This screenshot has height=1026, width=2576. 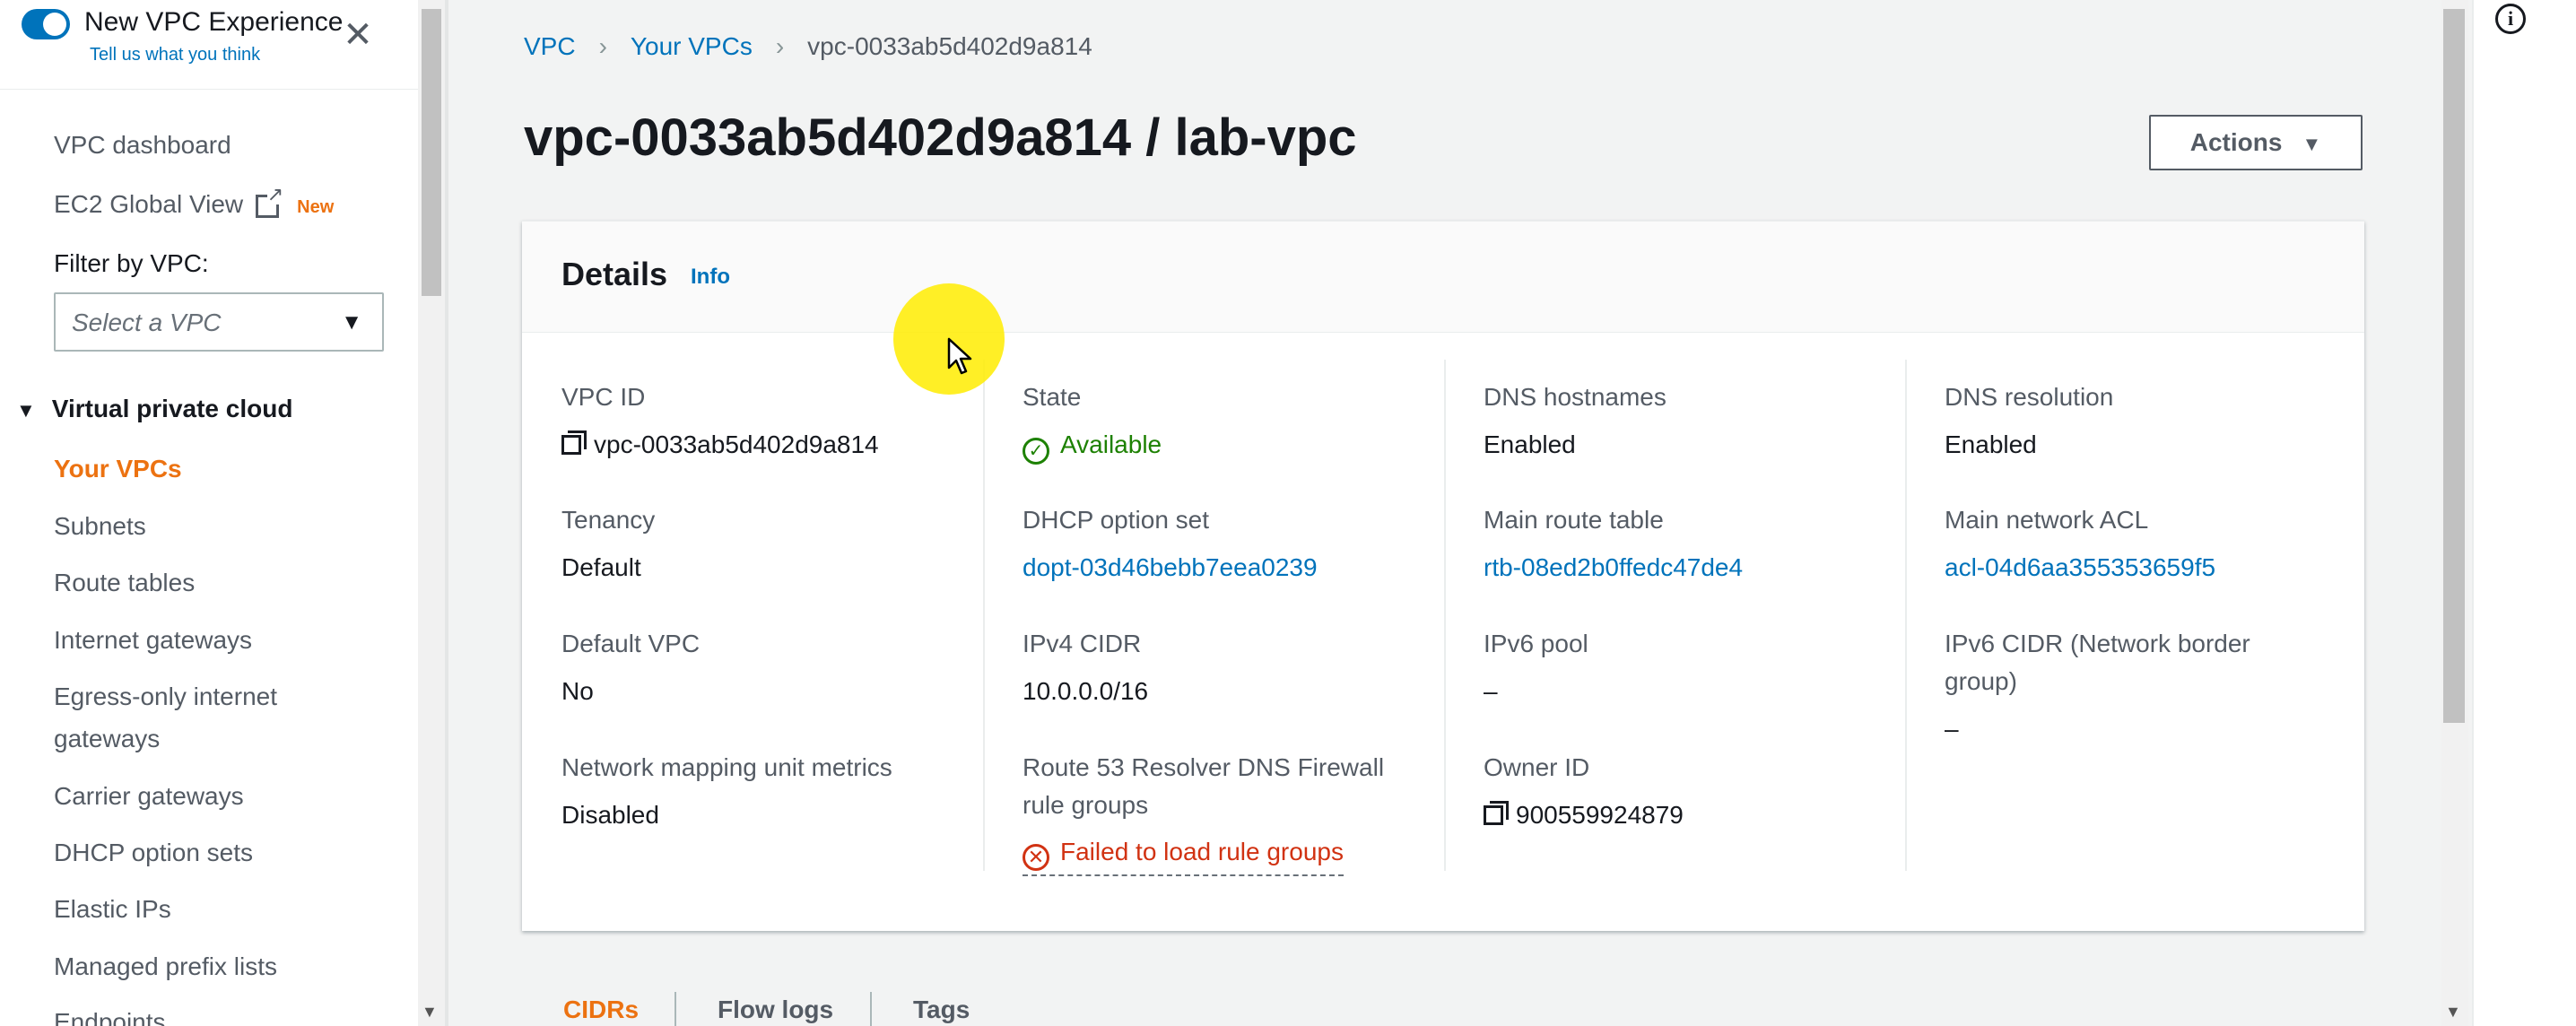 What do you see at coordinates (149, 796) in the screenshot?
I see `sidebar-item-carrier-gateways: Carrier gateways` at bounding box center [149, 796].